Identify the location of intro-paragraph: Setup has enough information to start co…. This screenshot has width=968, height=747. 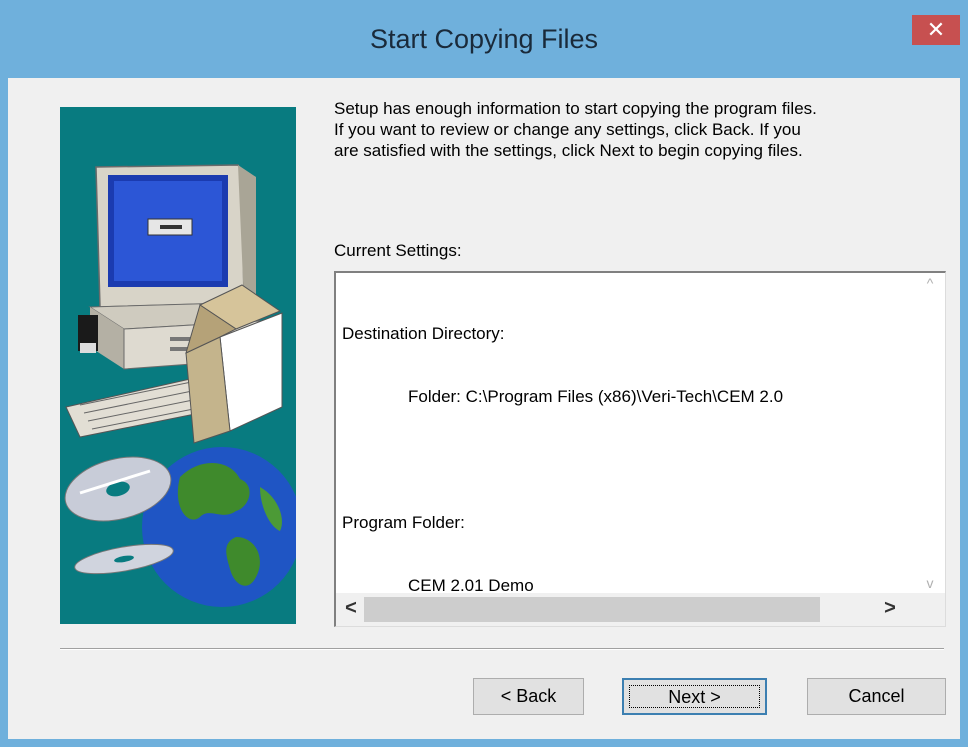
(575, 129).